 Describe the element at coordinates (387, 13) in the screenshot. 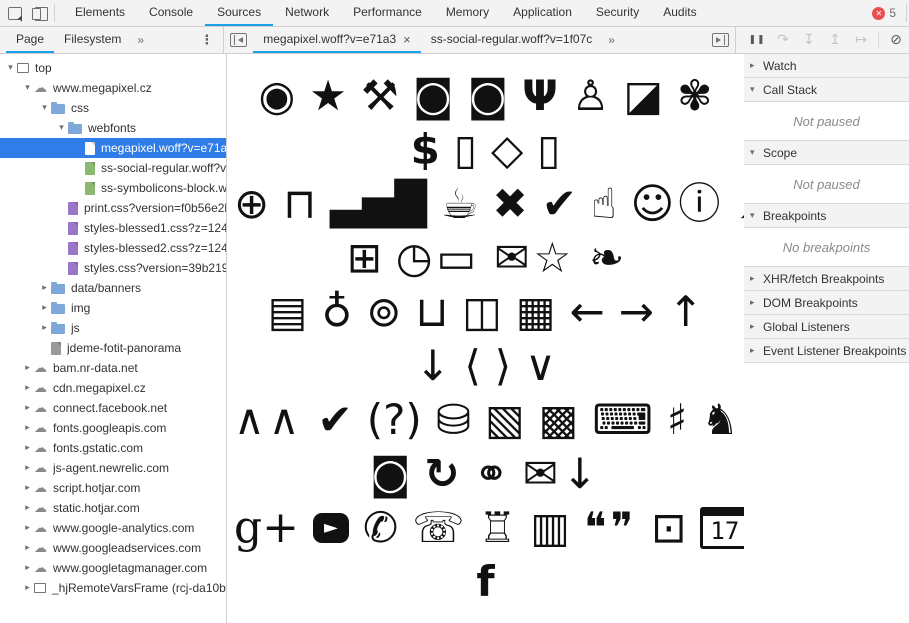

I see `tab-performance: Performance` at that location.